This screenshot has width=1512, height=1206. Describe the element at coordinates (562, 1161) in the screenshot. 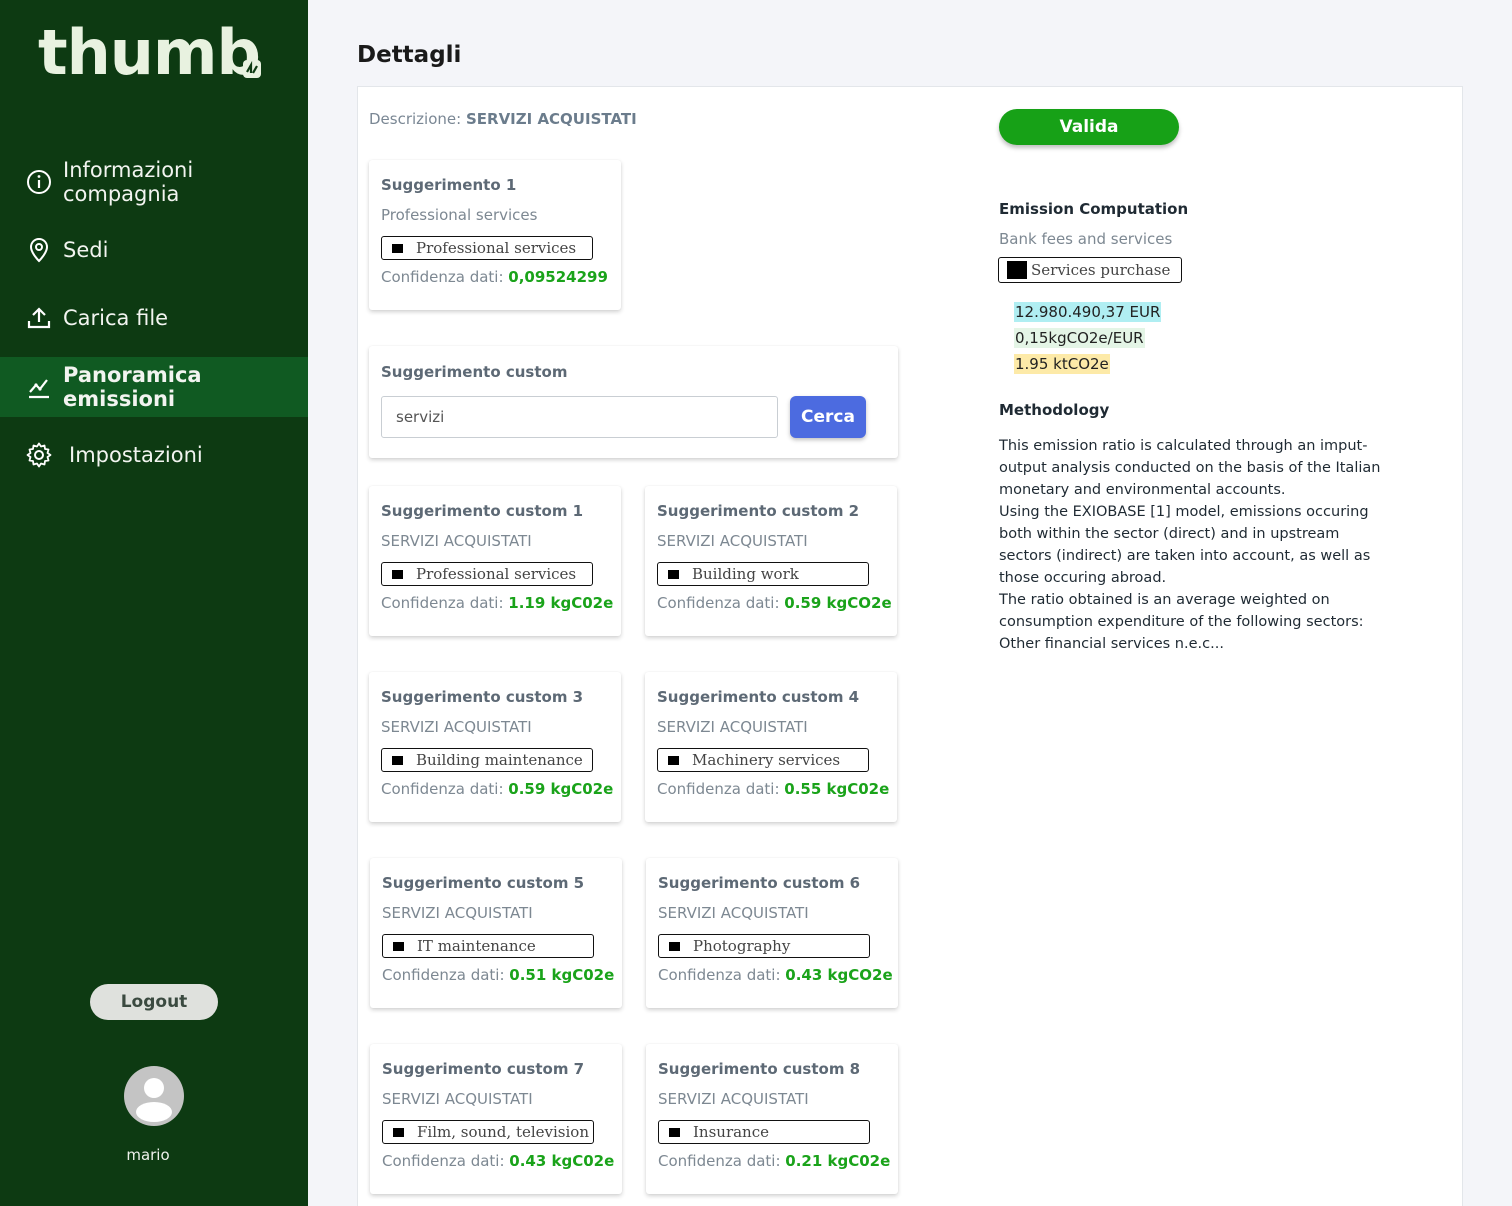

I see `confidence-value: 0.43 kgC02e` at that location.